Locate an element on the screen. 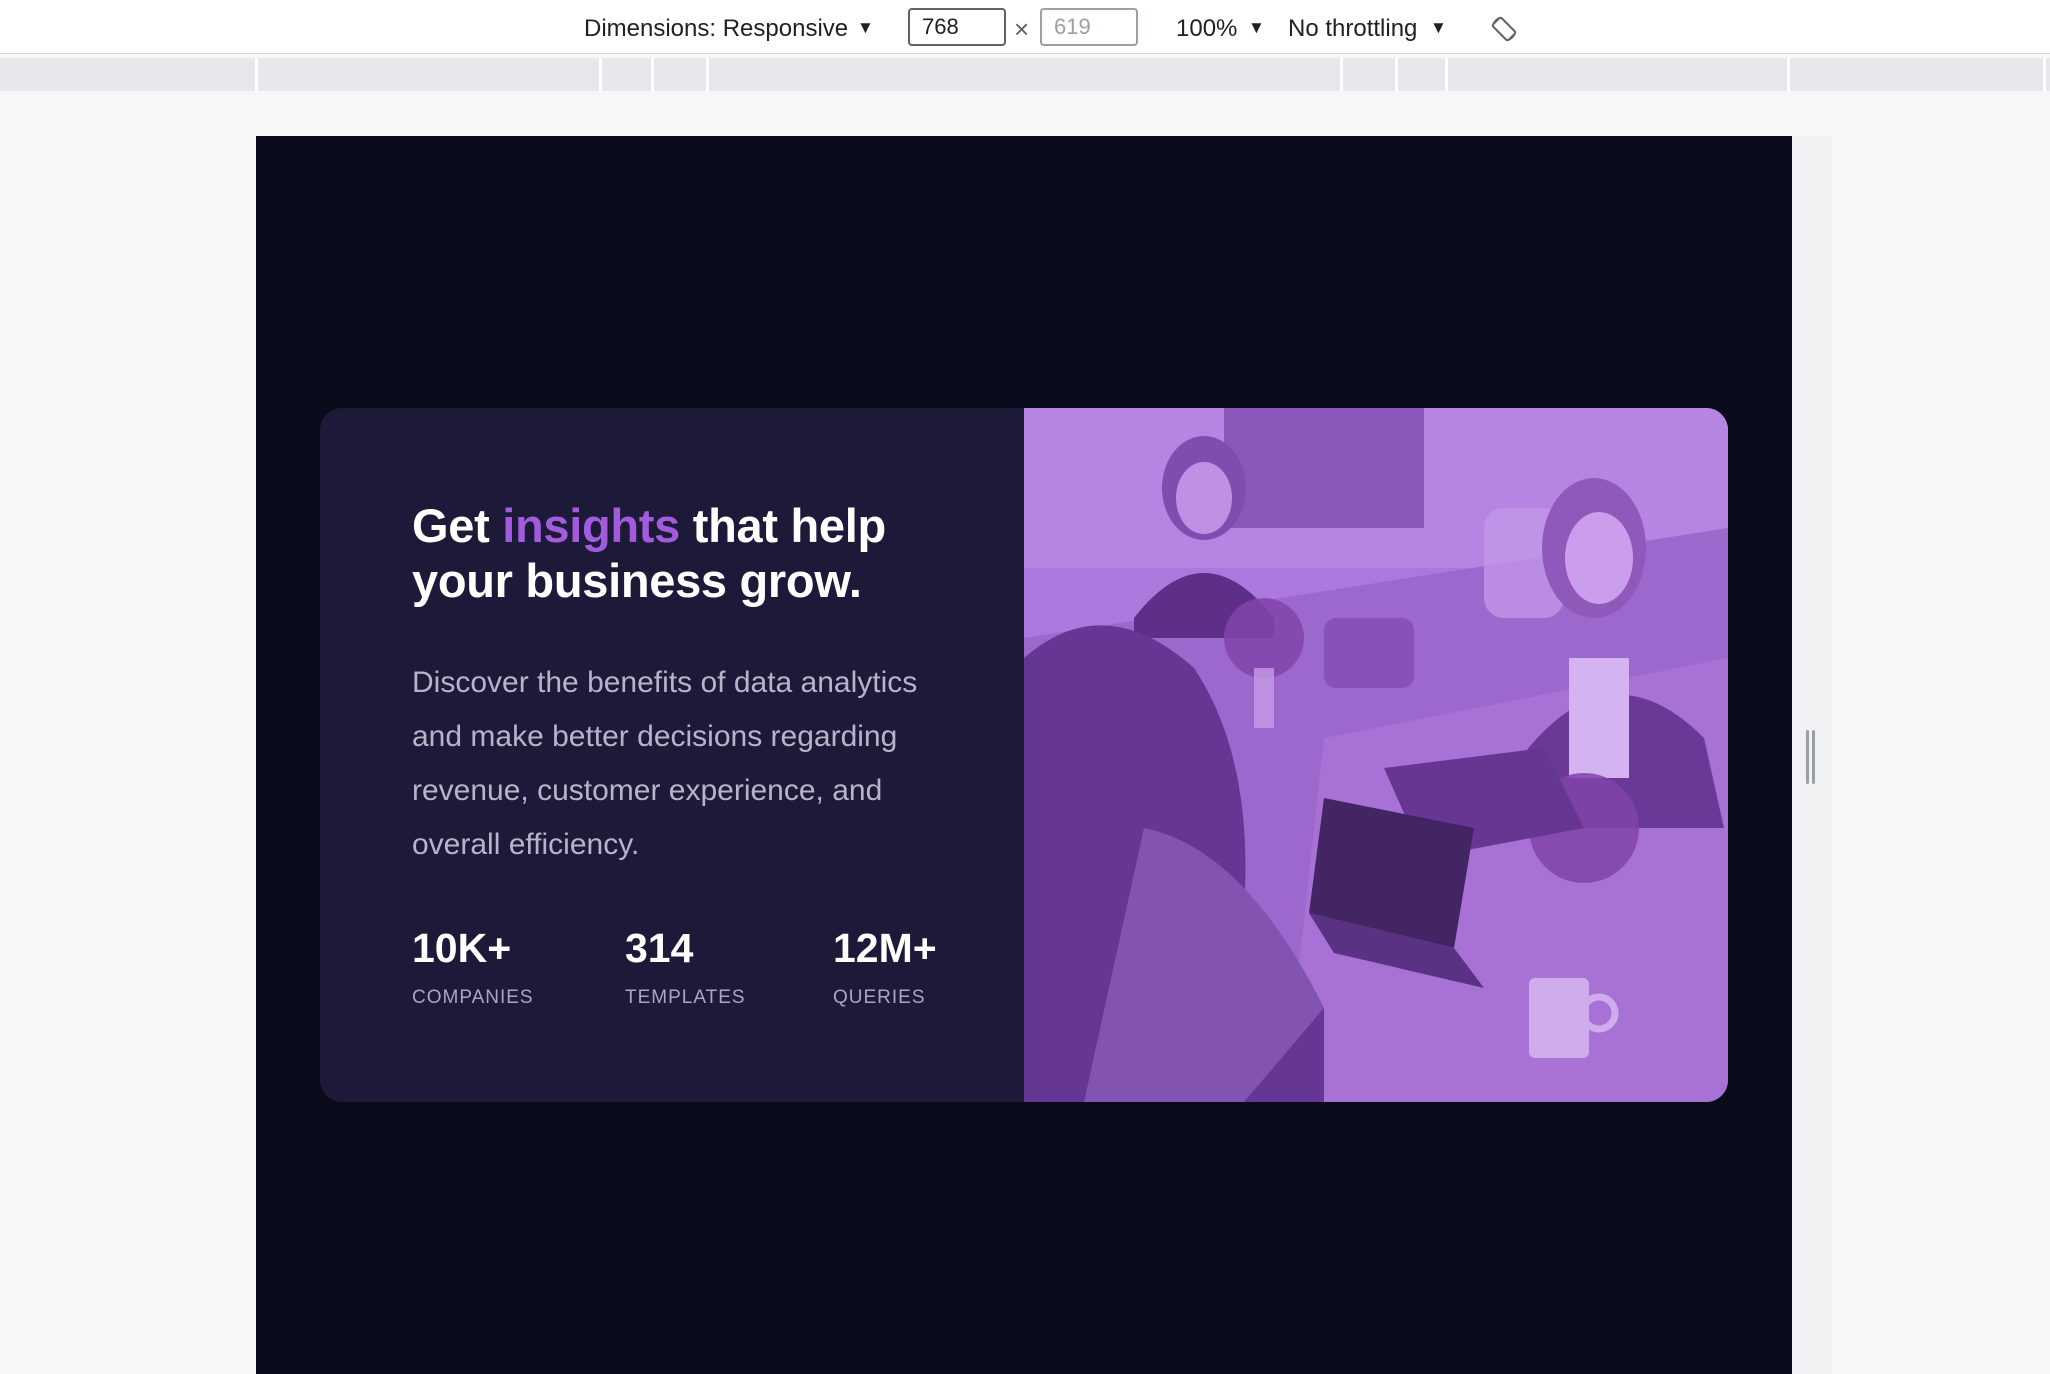 The width and height of the screenshot is (2050, 1374). media-query-ruler is located at coordinates (1025, 74).